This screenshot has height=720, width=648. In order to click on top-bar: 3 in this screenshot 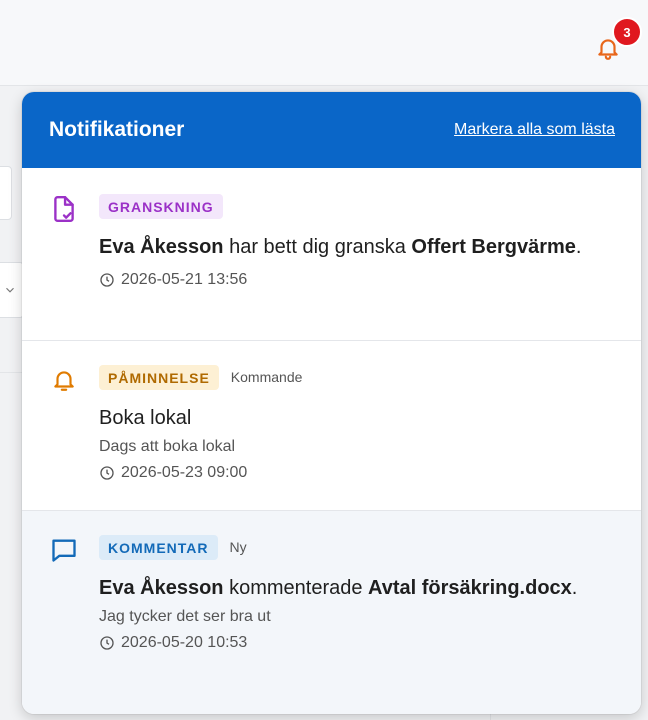, I will do `click(324, 43)`.